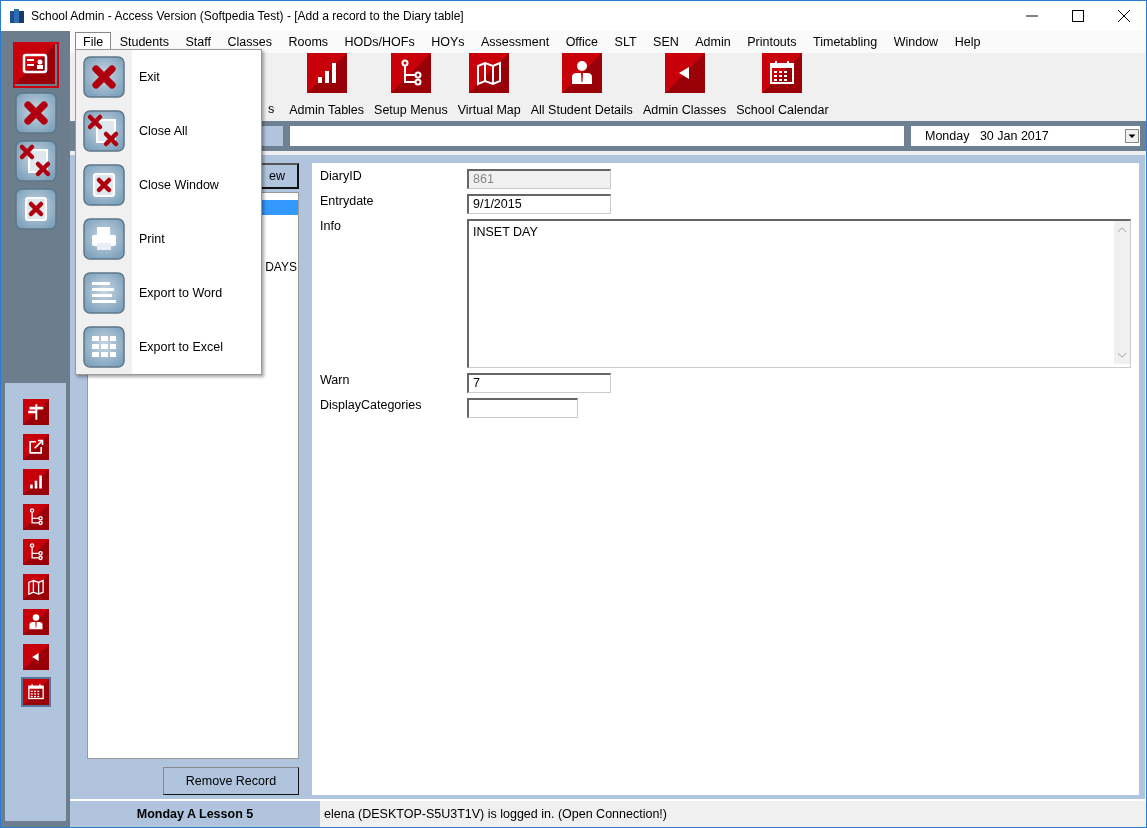 The height and width of the screenshot is (828, 1147). Describe the element at coordinates (539, 383) in the screenshot. I see `input-field: 7` at that location.